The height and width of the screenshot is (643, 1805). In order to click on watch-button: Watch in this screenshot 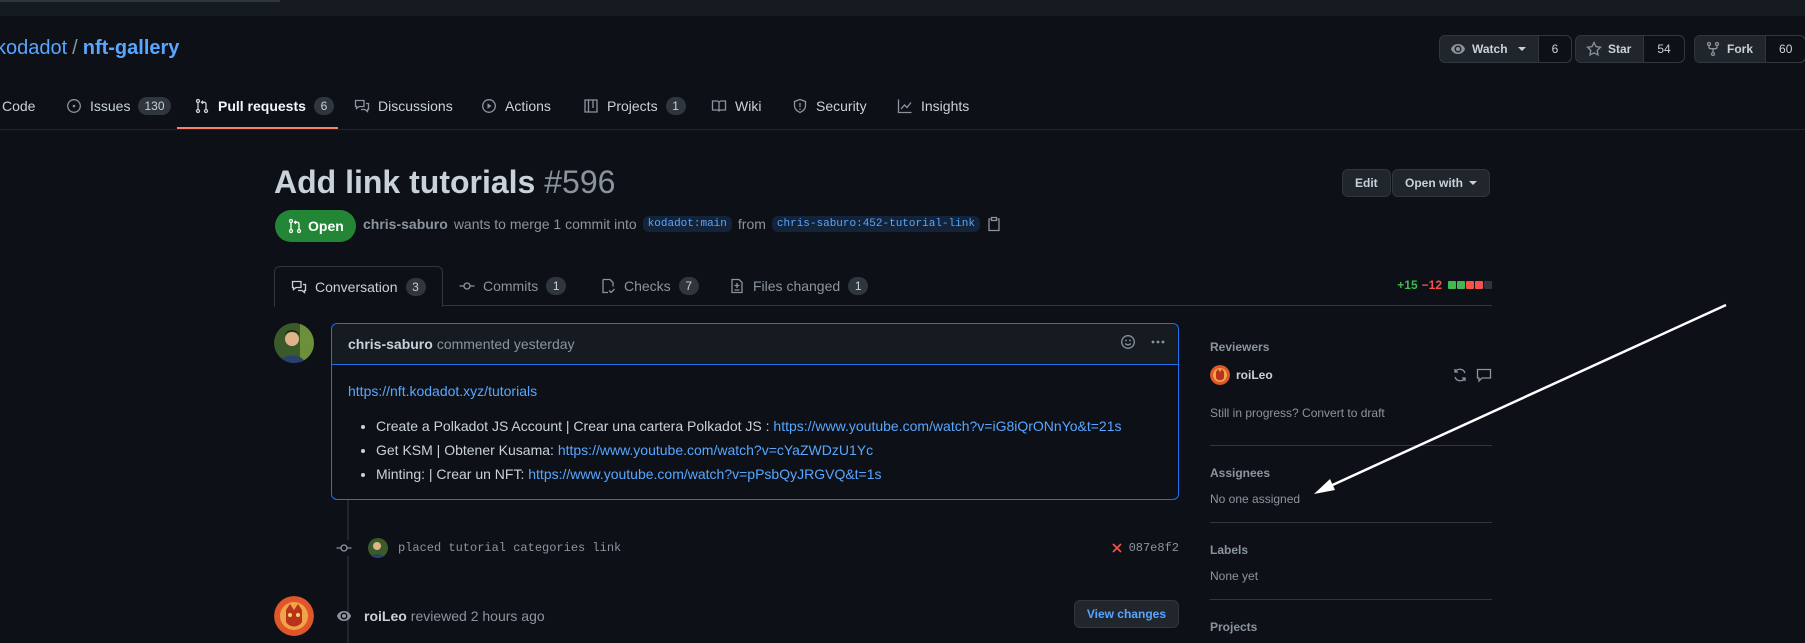, I will do `click(1489, 49)`.